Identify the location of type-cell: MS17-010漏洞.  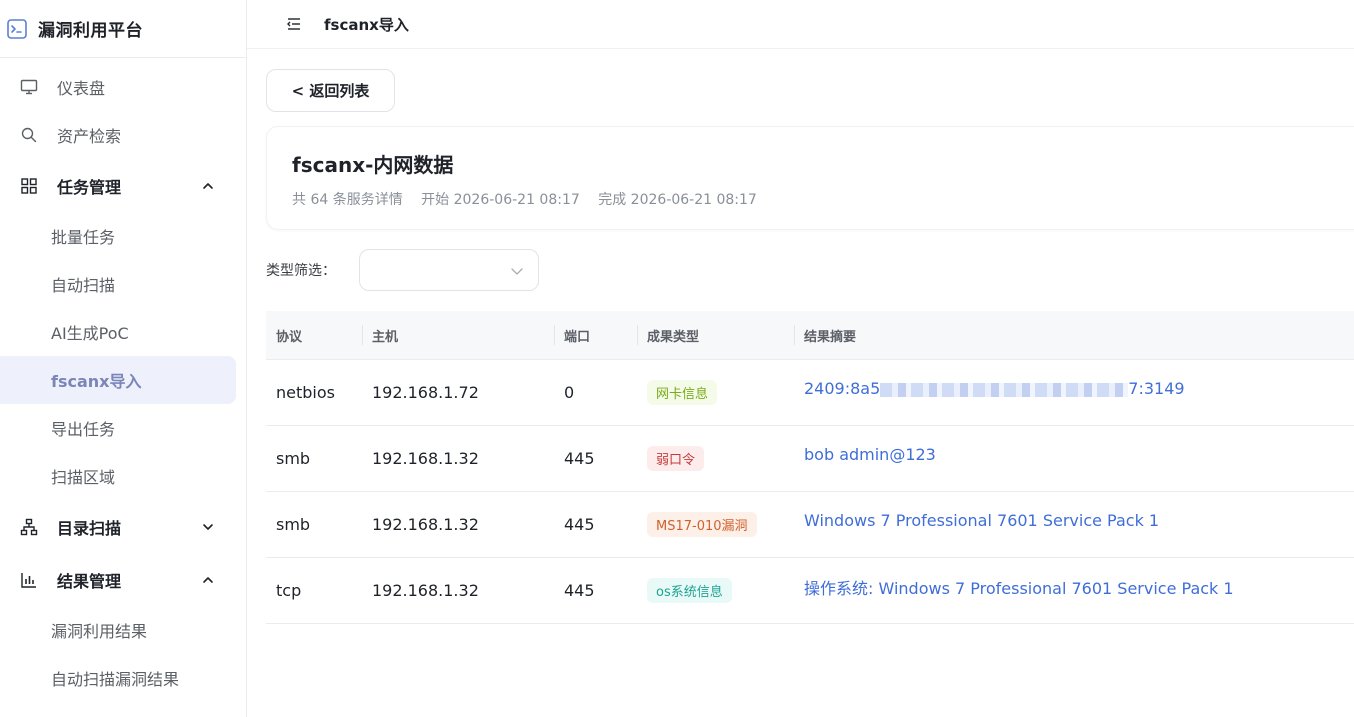
(715, 524).